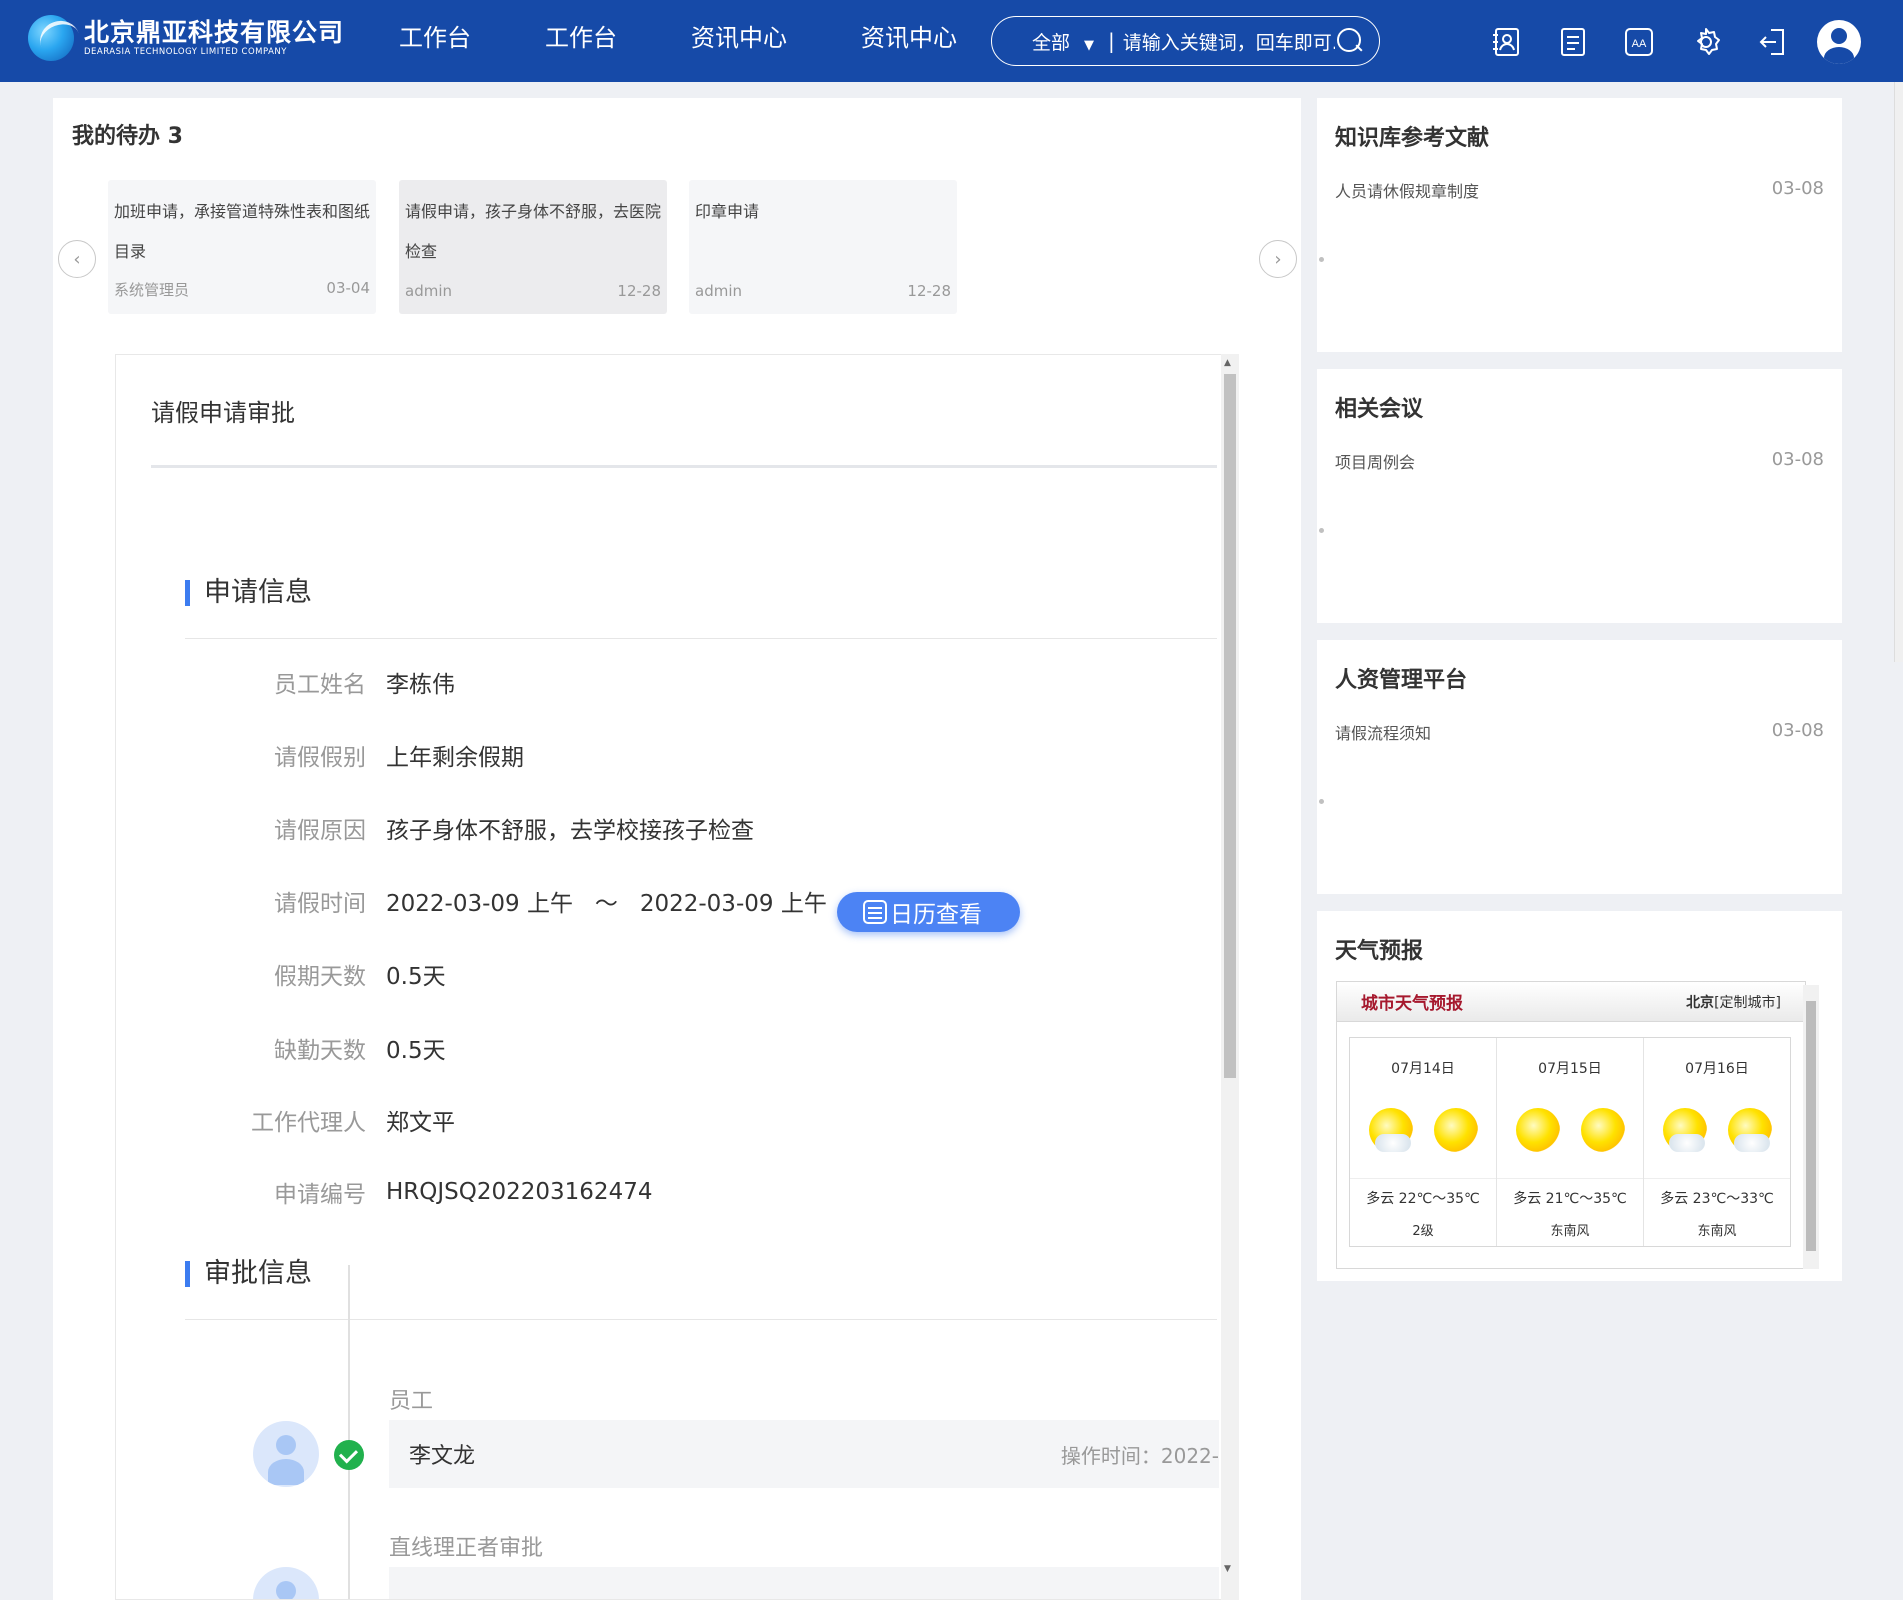 This screenshot has width=1903, height=1600. I want to click on nav-workbench-1: 工作台, so click(435, 38).